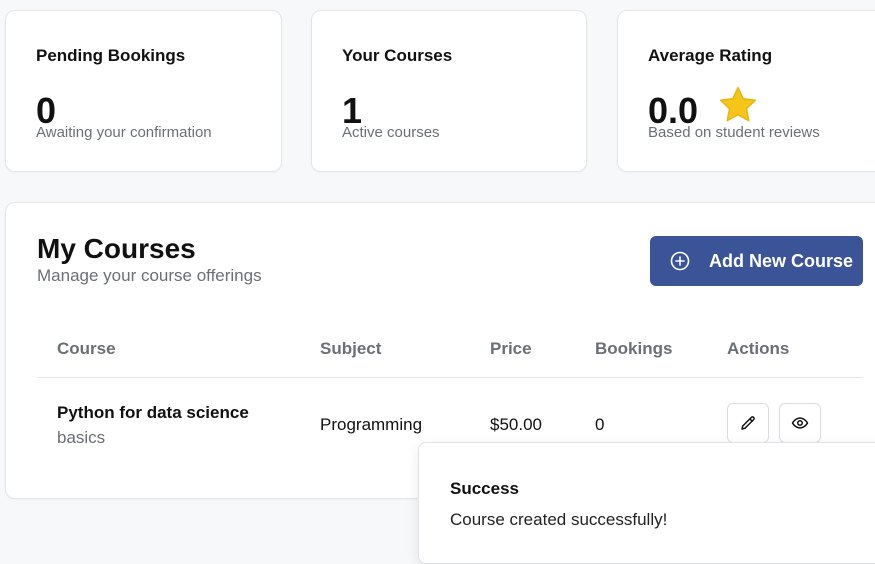  I want to click on column-header-course: Course, so click(86, 348).